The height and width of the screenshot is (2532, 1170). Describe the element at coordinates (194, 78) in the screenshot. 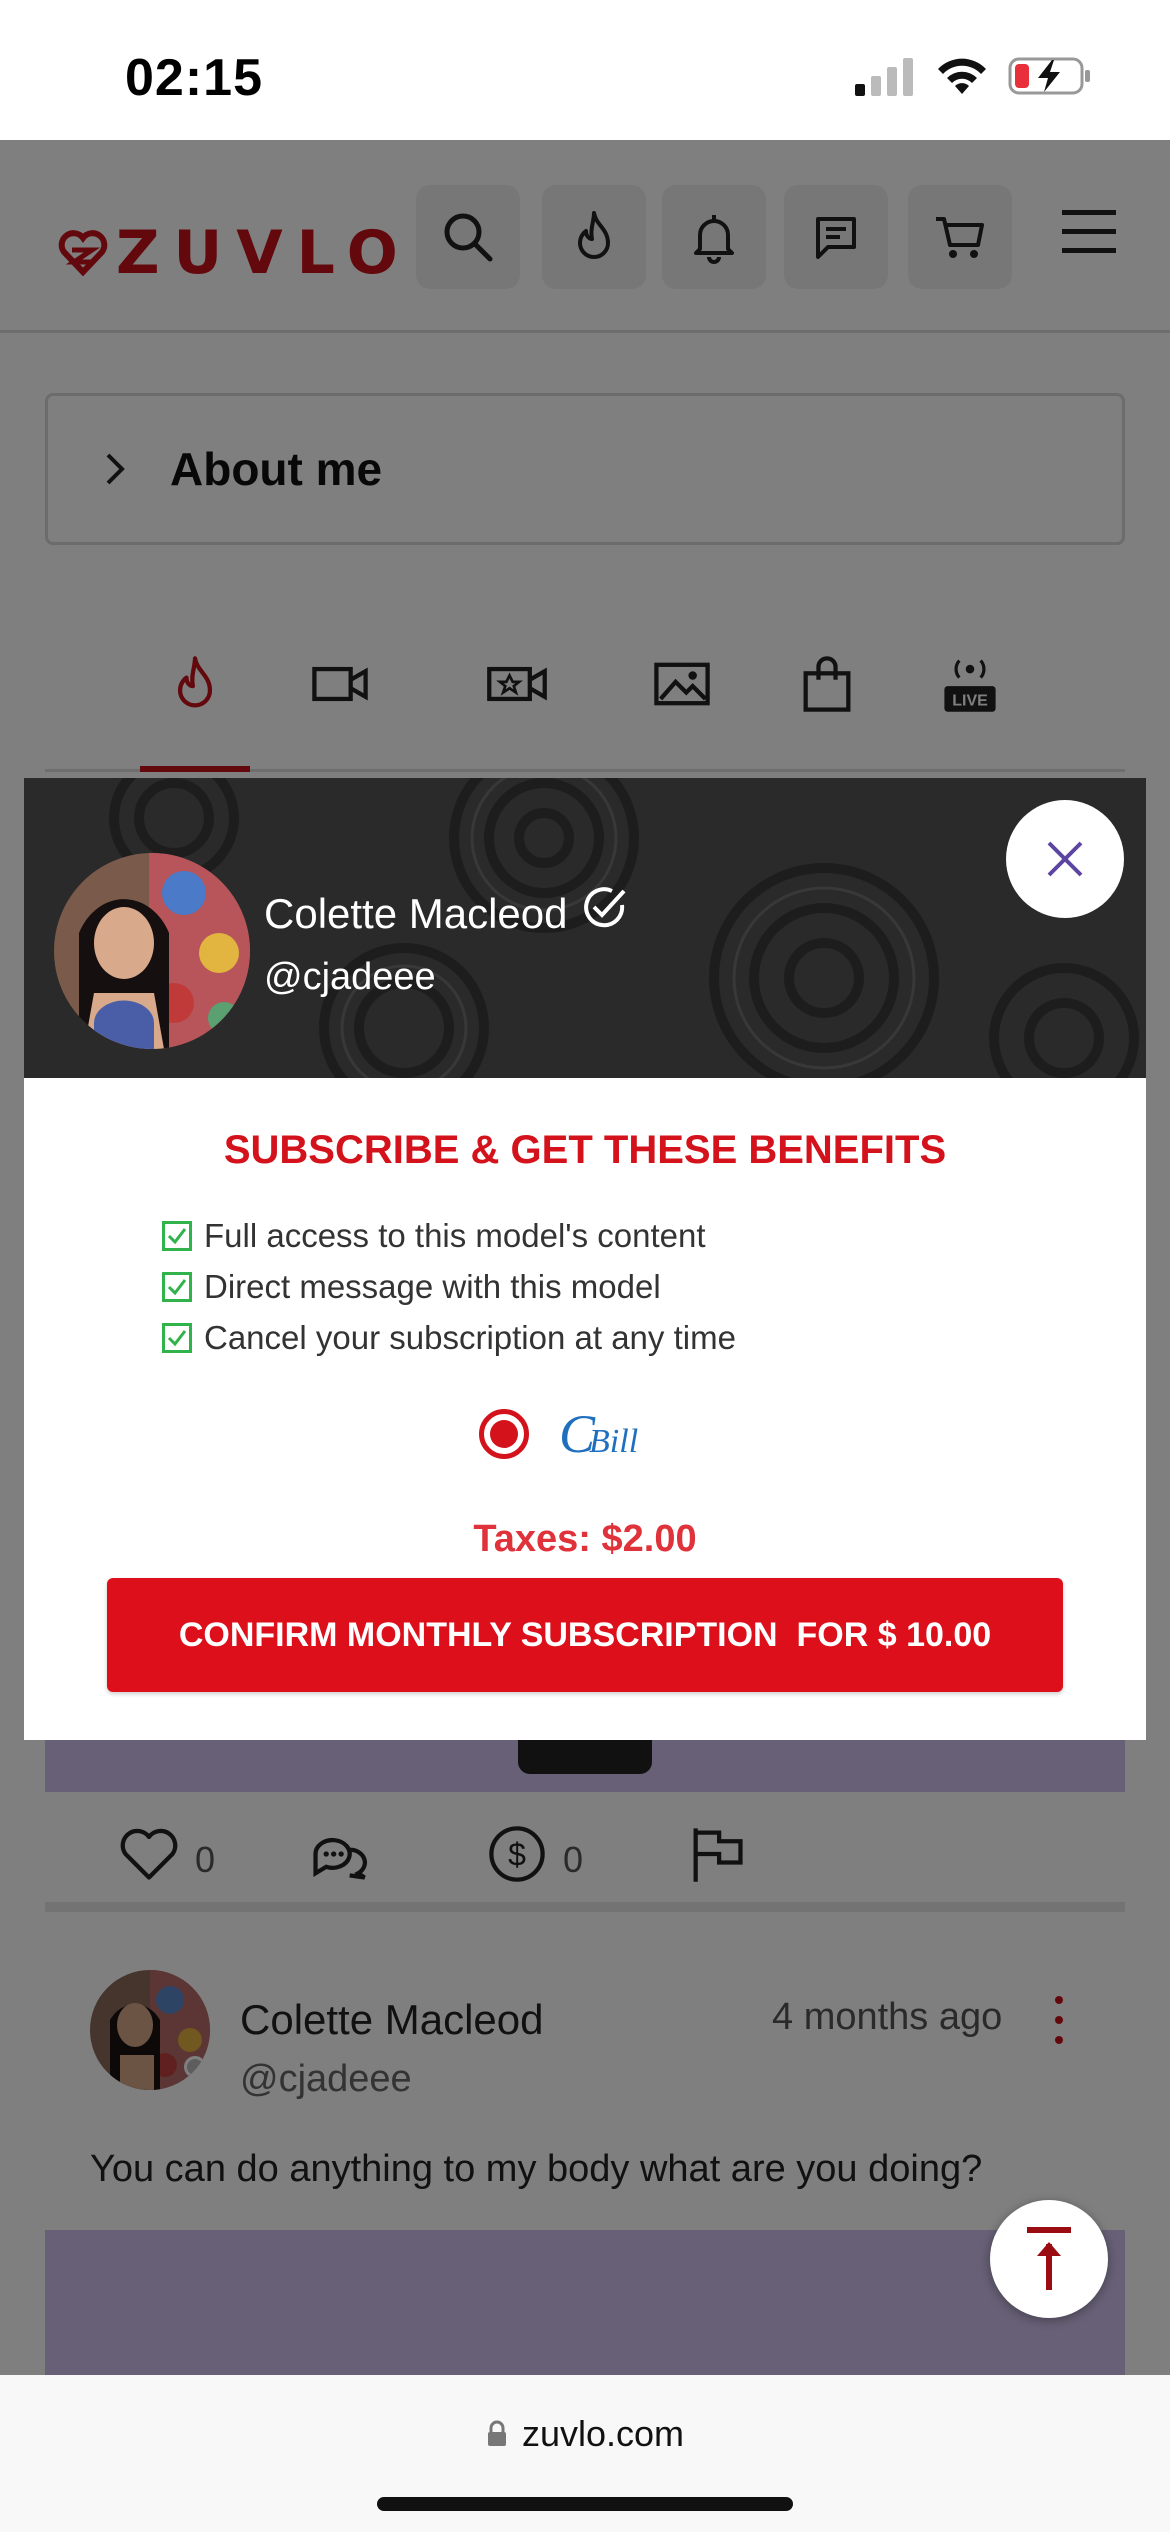

I see `status-time: 02:15` at that location.